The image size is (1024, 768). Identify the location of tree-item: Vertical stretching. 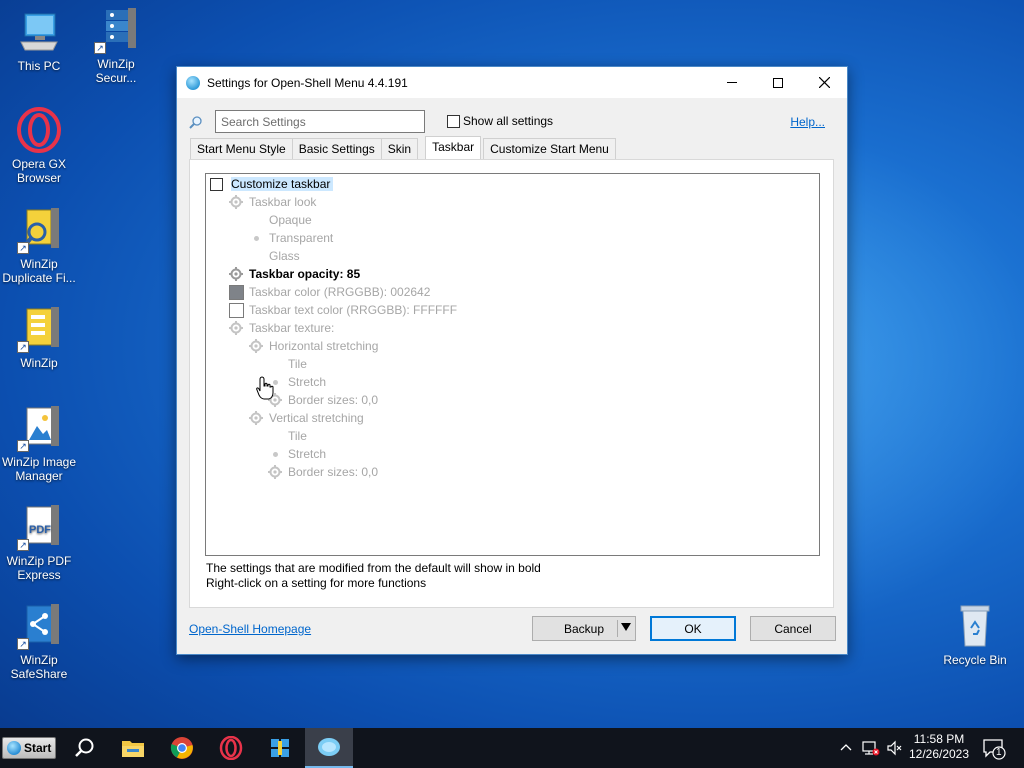
(306, 418).